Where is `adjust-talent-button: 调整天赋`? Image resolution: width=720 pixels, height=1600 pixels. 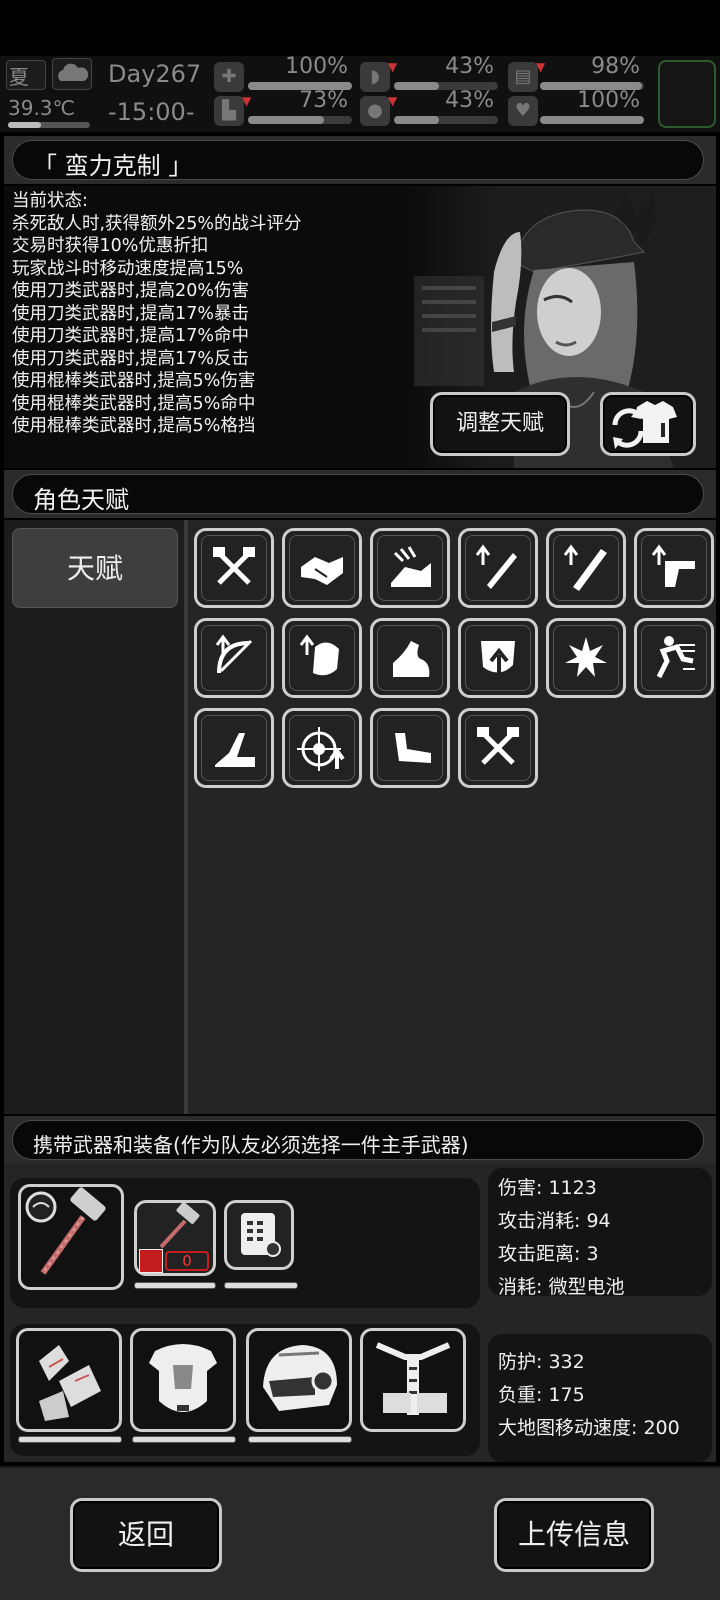 adjust-talent-button: 调整天赋 is located at coordinates (500, 424).